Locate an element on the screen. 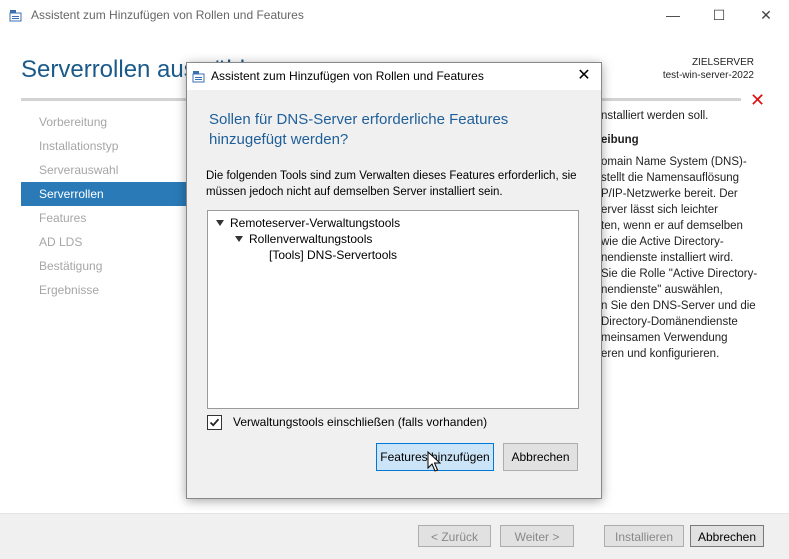 The height and width of the screenshot is (559, 789). description-line: wie die Active Directory- is located at coordinates (662, 242).